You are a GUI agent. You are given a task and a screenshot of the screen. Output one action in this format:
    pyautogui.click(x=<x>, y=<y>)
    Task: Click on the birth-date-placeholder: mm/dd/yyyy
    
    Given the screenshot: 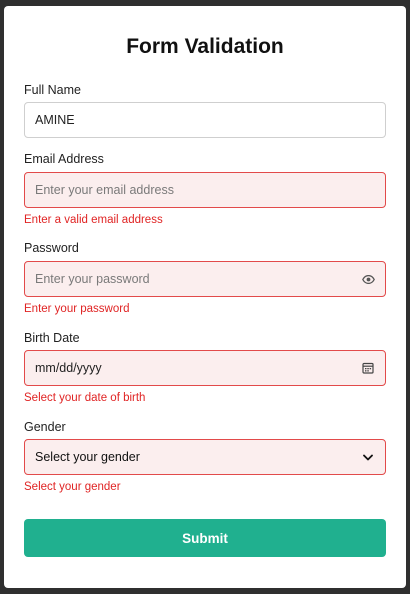 What is the action you would take?
    pyautogui.click(x=68, y=368)
    